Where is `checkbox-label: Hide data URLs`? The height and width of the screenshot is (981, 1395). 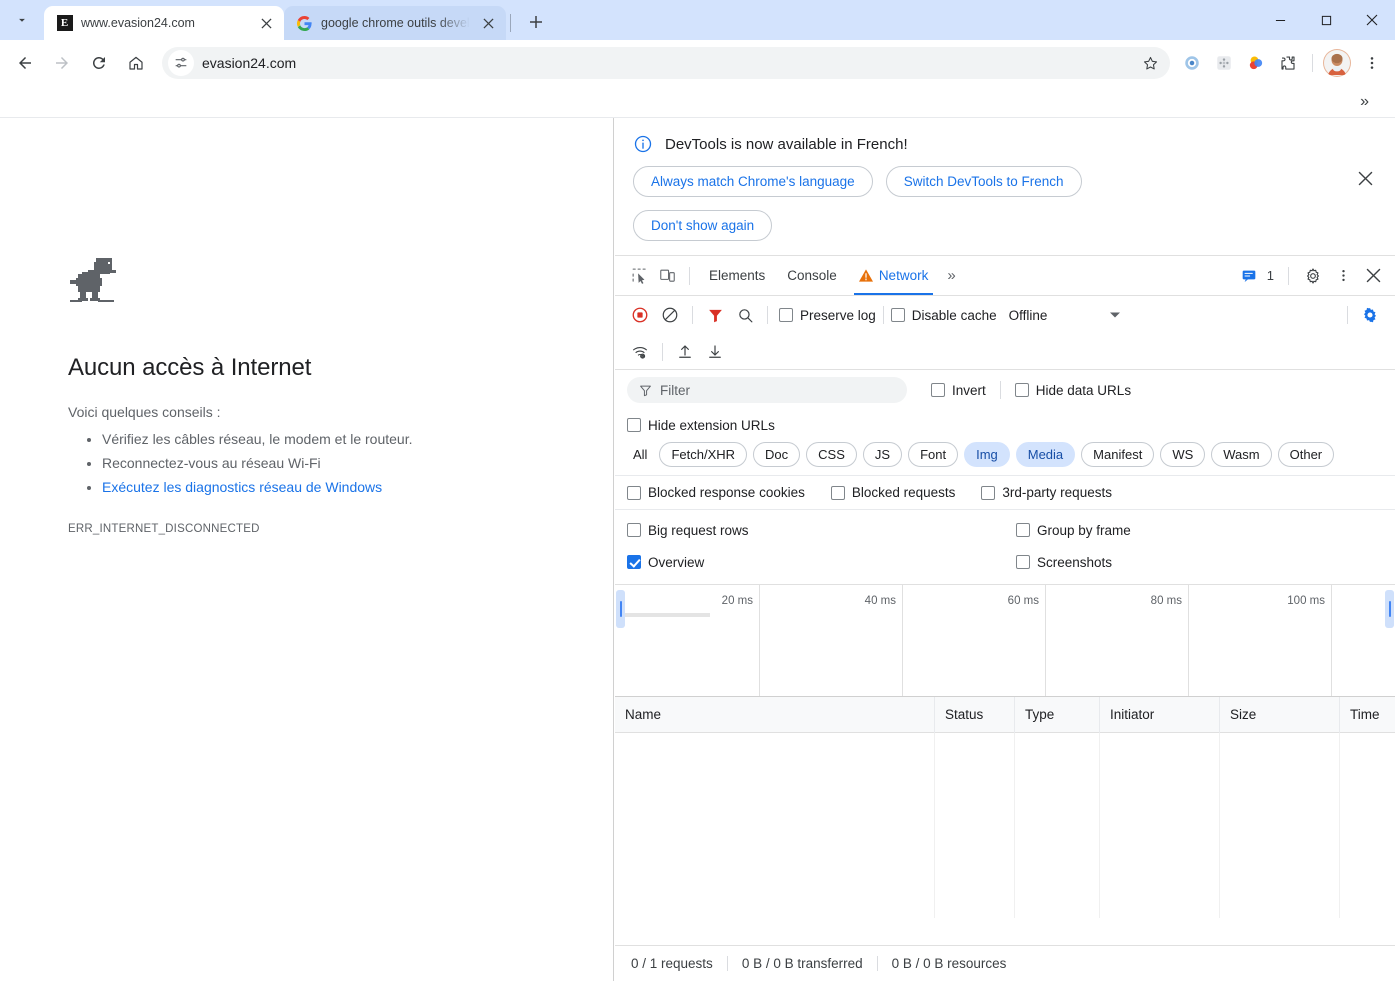 checkbox-label: Hide data URLs is located at coordinates (1083, 390).